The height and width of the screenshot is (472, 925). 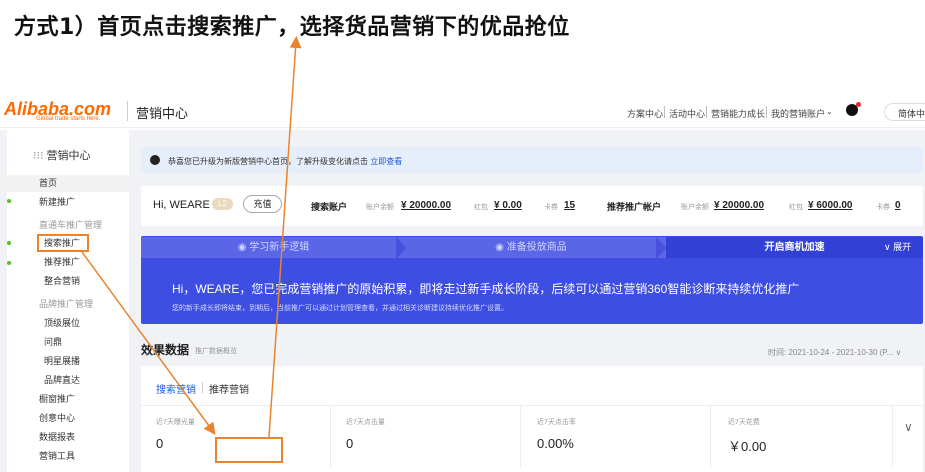 What do you see at coordinates (222, 204) in the screenshot?
I see `level-badge: L2` at bounding box center [222, 204].